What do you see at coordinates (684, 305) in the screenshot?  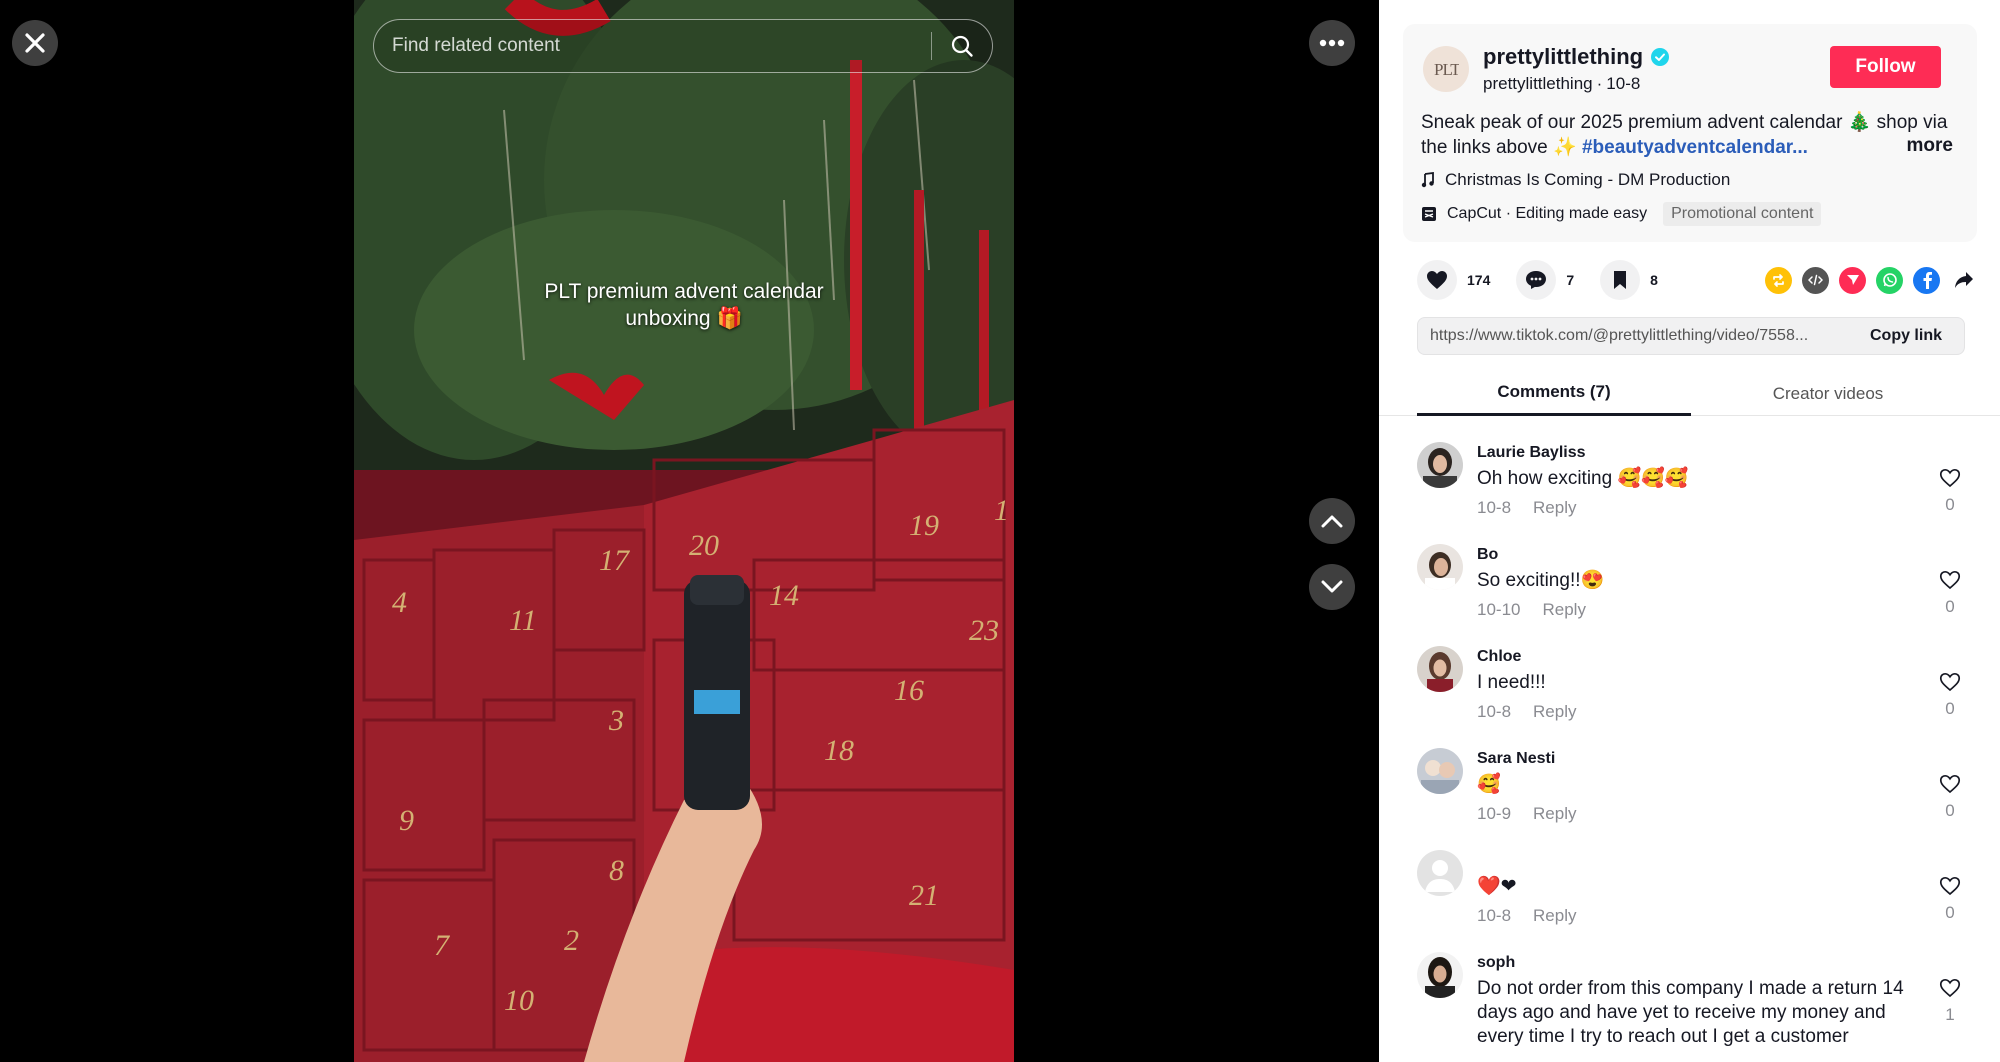 I see `video-caption: PLT premium advent calendar unboxing 🎁` at bounding box center [684, 305].